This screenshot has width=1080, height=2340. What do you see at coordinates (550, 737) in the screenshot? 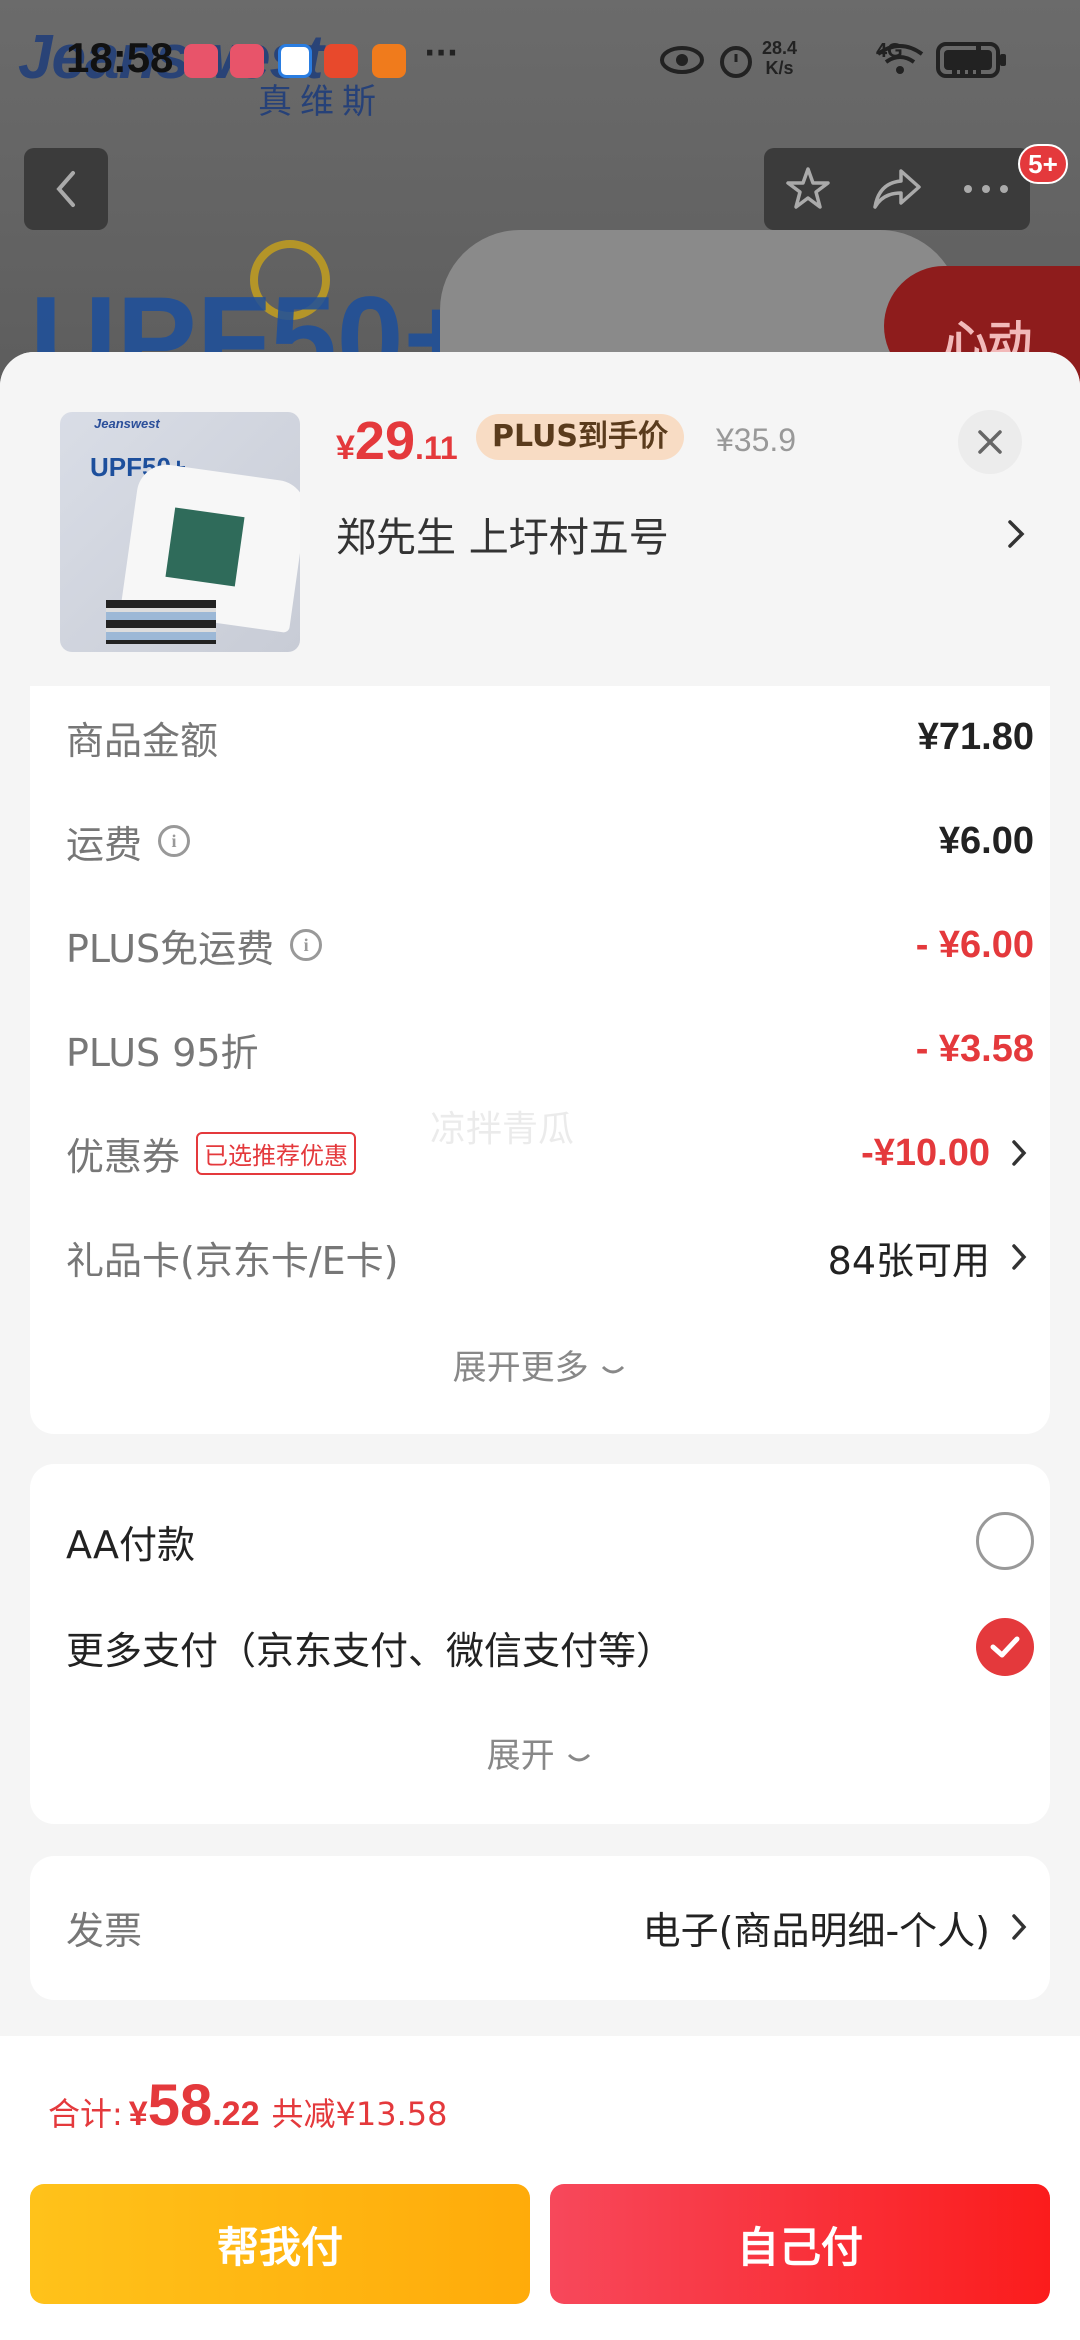
I see `goods-amount-row: 商品金额 ¥71.80` at bounding box center [550, 737].